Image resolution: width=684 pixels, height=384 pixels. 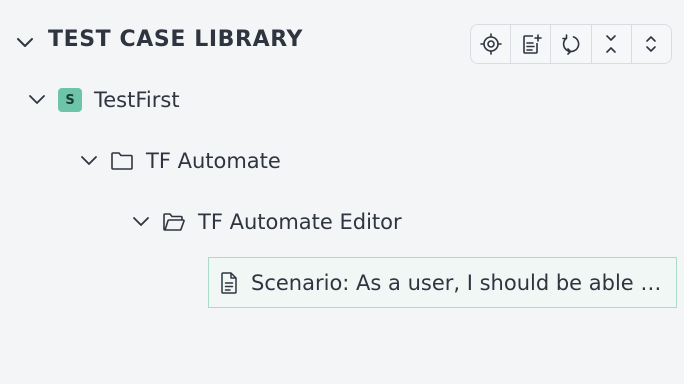 What do you see at coordinates (213, 161) in the screenshot?
I see `folder-label: TF Automate` at bounding box center [213, 161].